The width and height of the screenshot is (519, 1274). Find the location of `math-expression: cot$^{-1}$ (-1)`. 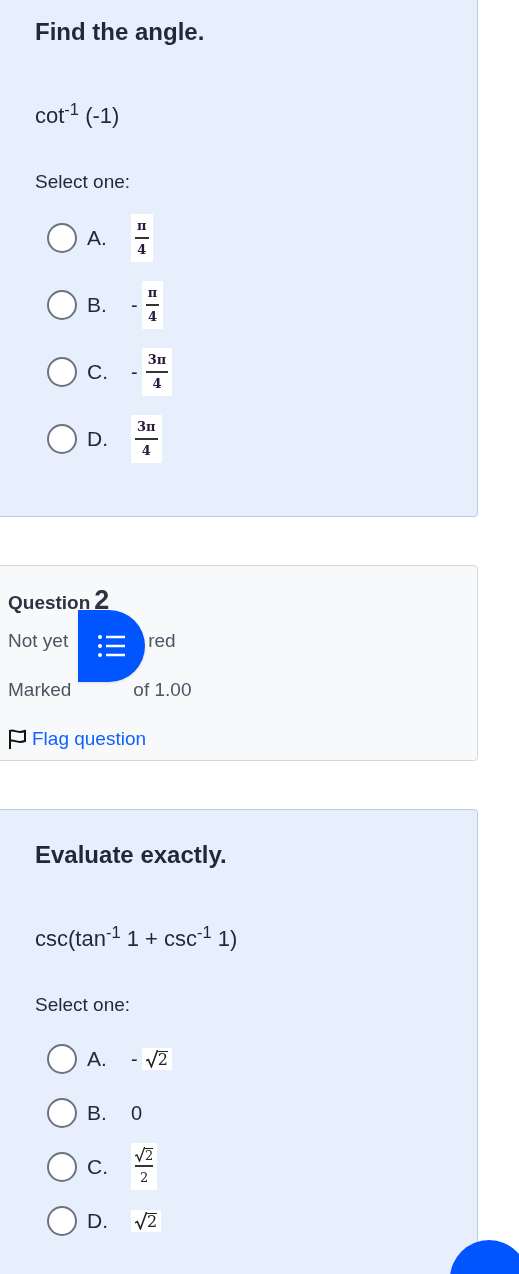

math-expression: cot$^{-1}$ (-1) is located at coordinates (78, 114).